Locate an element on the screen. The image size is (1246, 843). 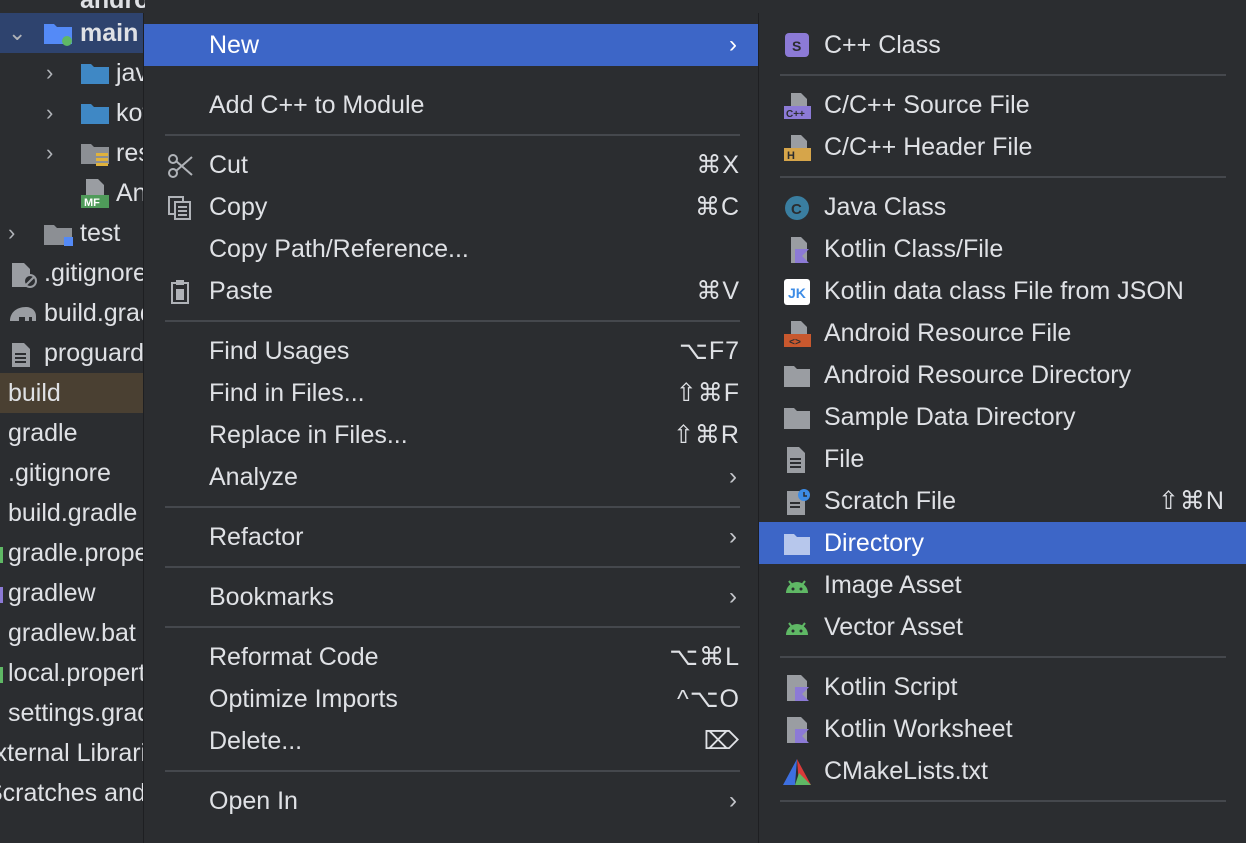
tree-item-label: settings.gradle is located at coordinates (76, 713).